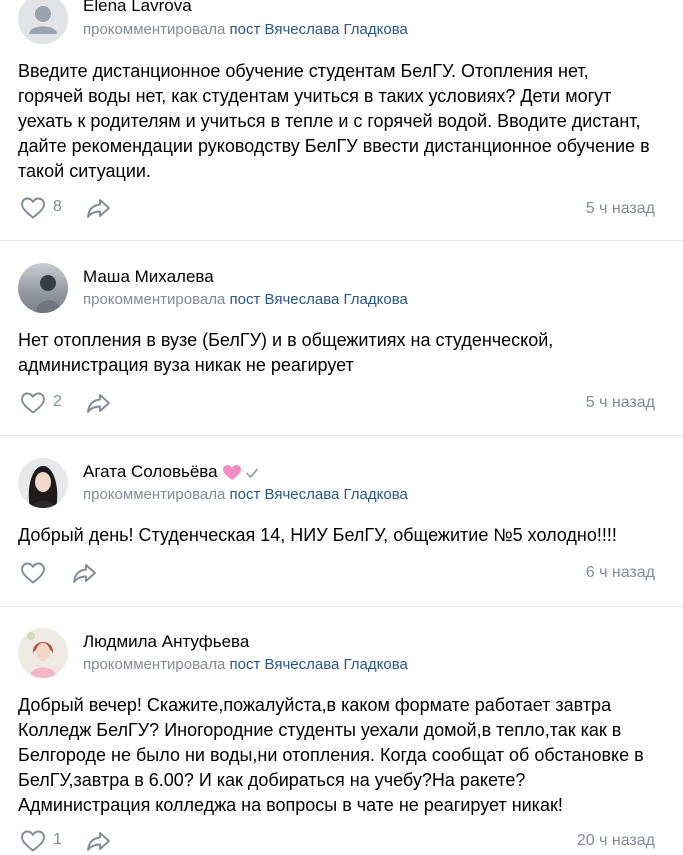 The height and width of the screenshot is (855, 683). Describe the element at coordinates (251, 473) in the screenshot. I see `check-icon` at that location.